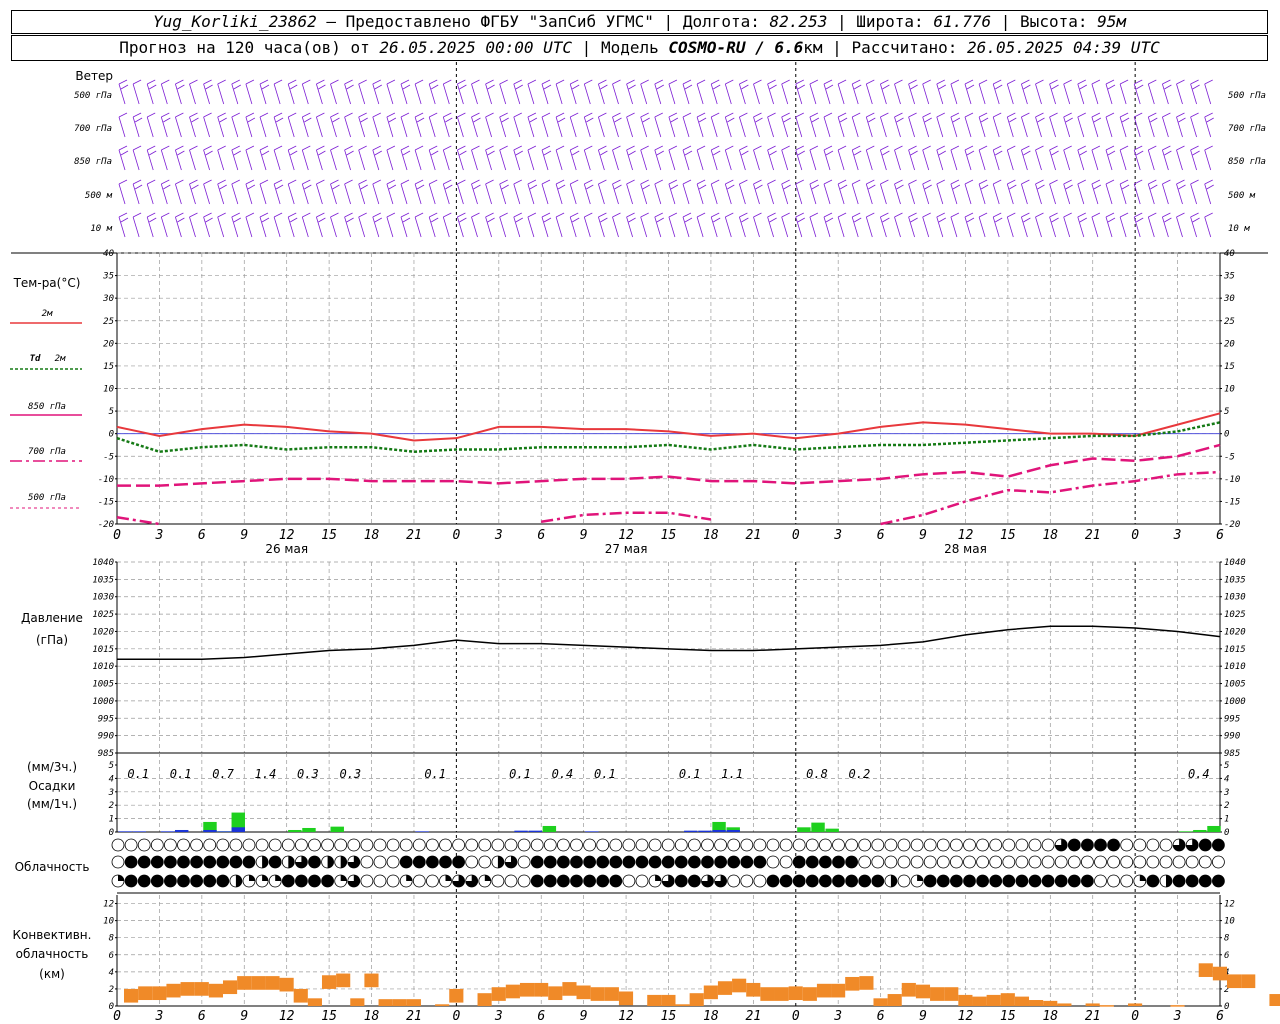  What do you see at coordinates (1229, 457) in the screenshot?
I see `temp-tick-right: -5` at bounding box center [1229, 457].